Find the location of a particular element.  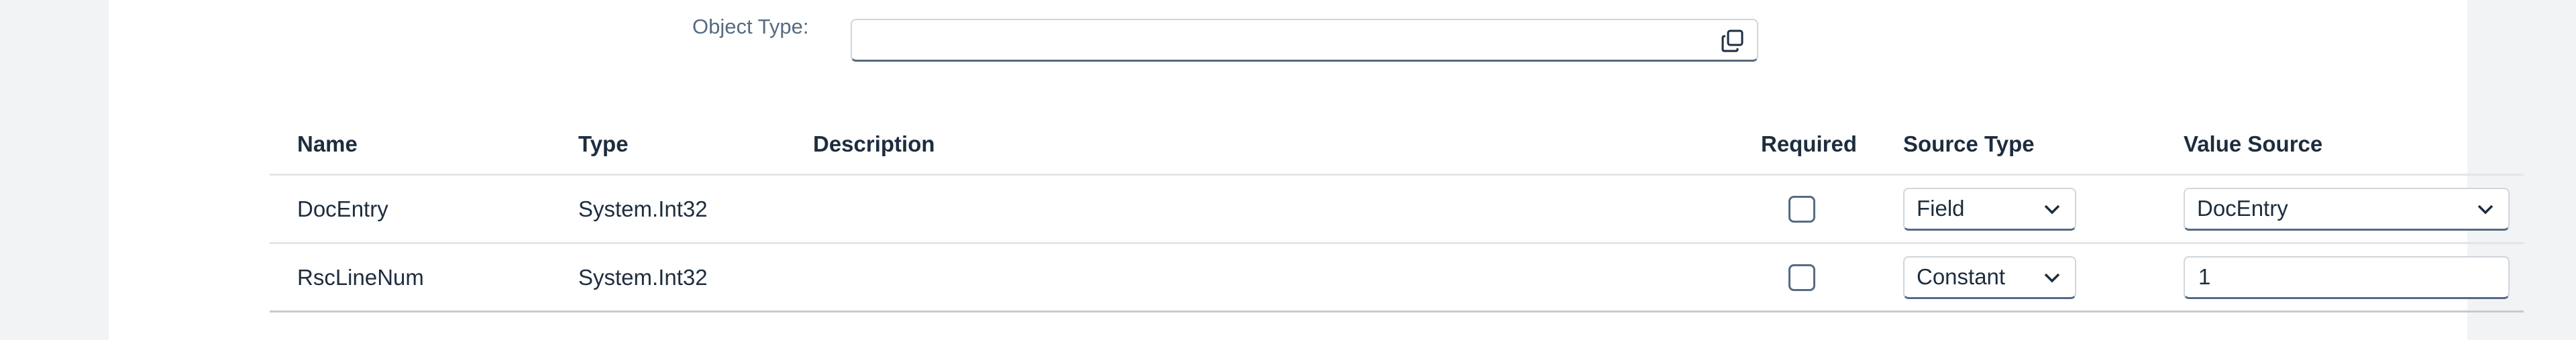

row-value-source-cell: DocEntry is located at coordinates (2347, 209).